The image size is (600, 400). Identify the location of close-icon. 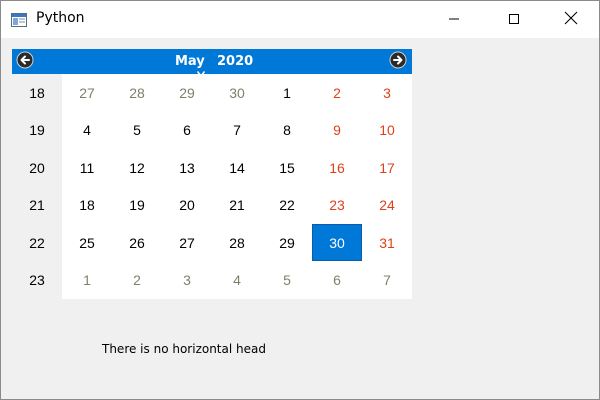
(571, 19).